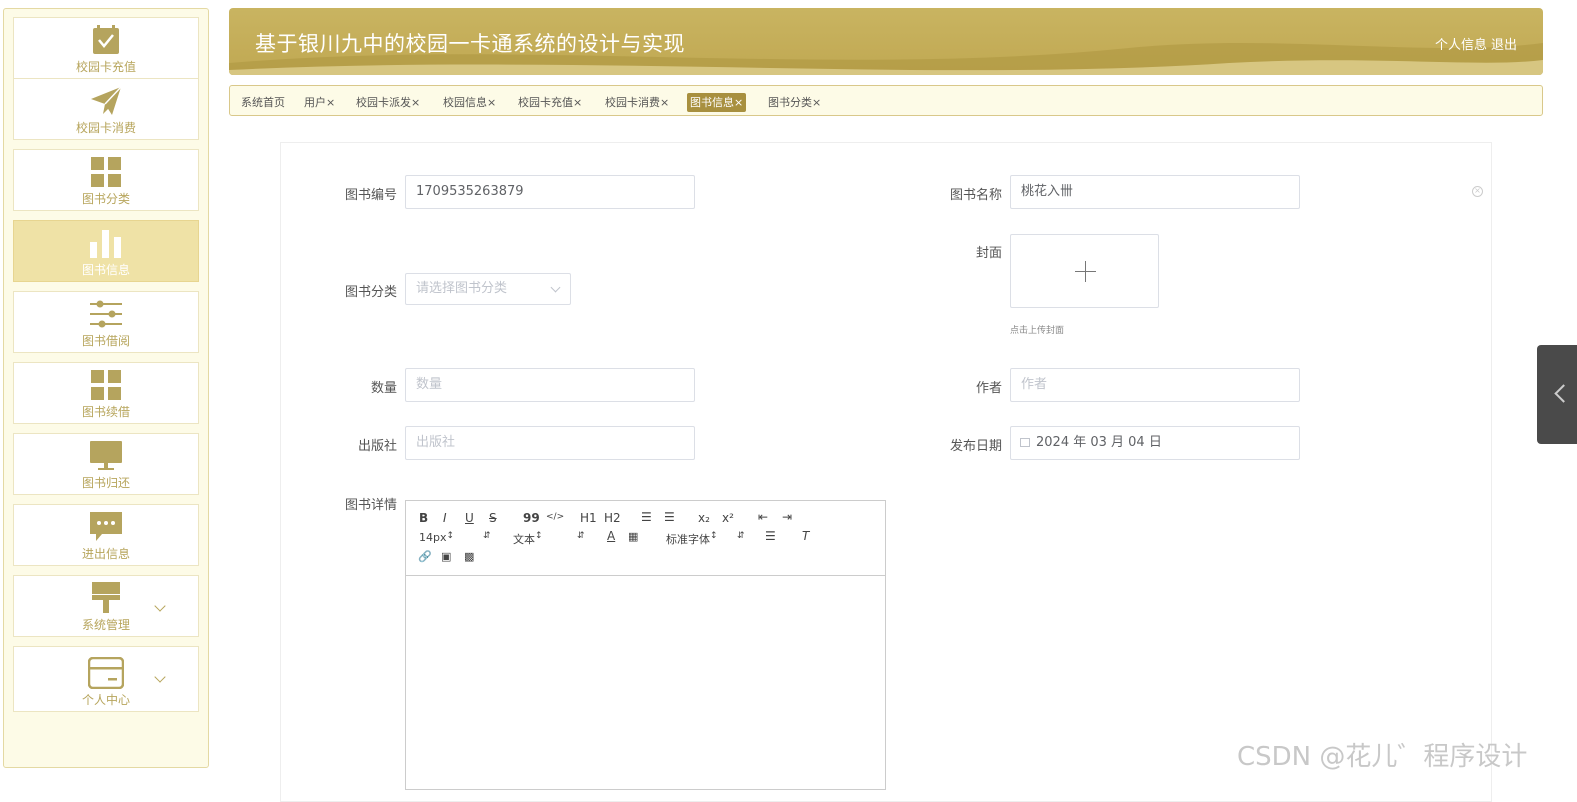 The height and width of the screenshot is (802, 1577). Describe the element at coordinates (470, 44) in the screenshot. I see `app-title: 基于银川九中的校园一卡通系统的设计与实现` at that location.